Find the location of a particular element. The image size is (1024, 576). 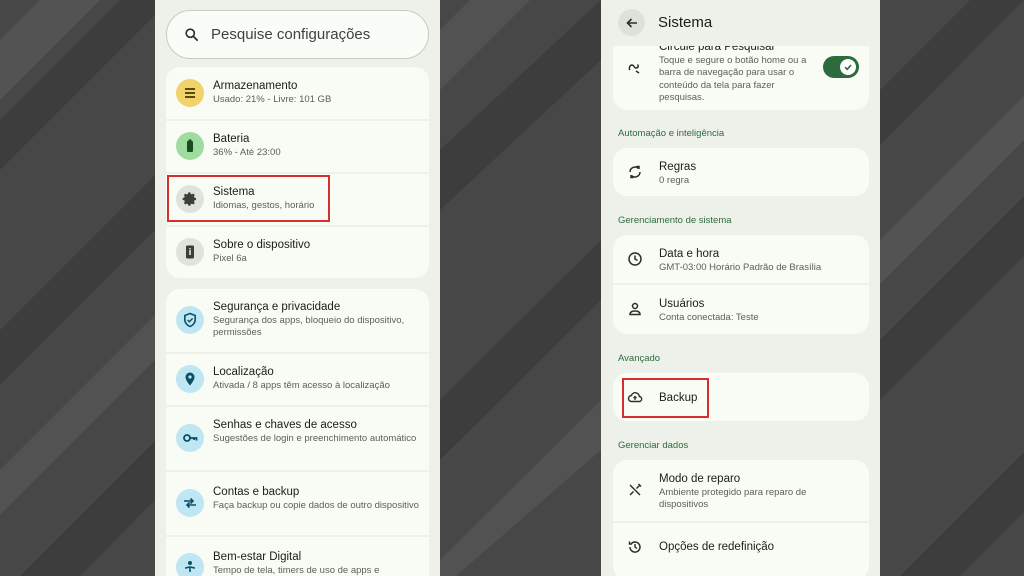

circle-search-icon is located at coordinates (634, 68).